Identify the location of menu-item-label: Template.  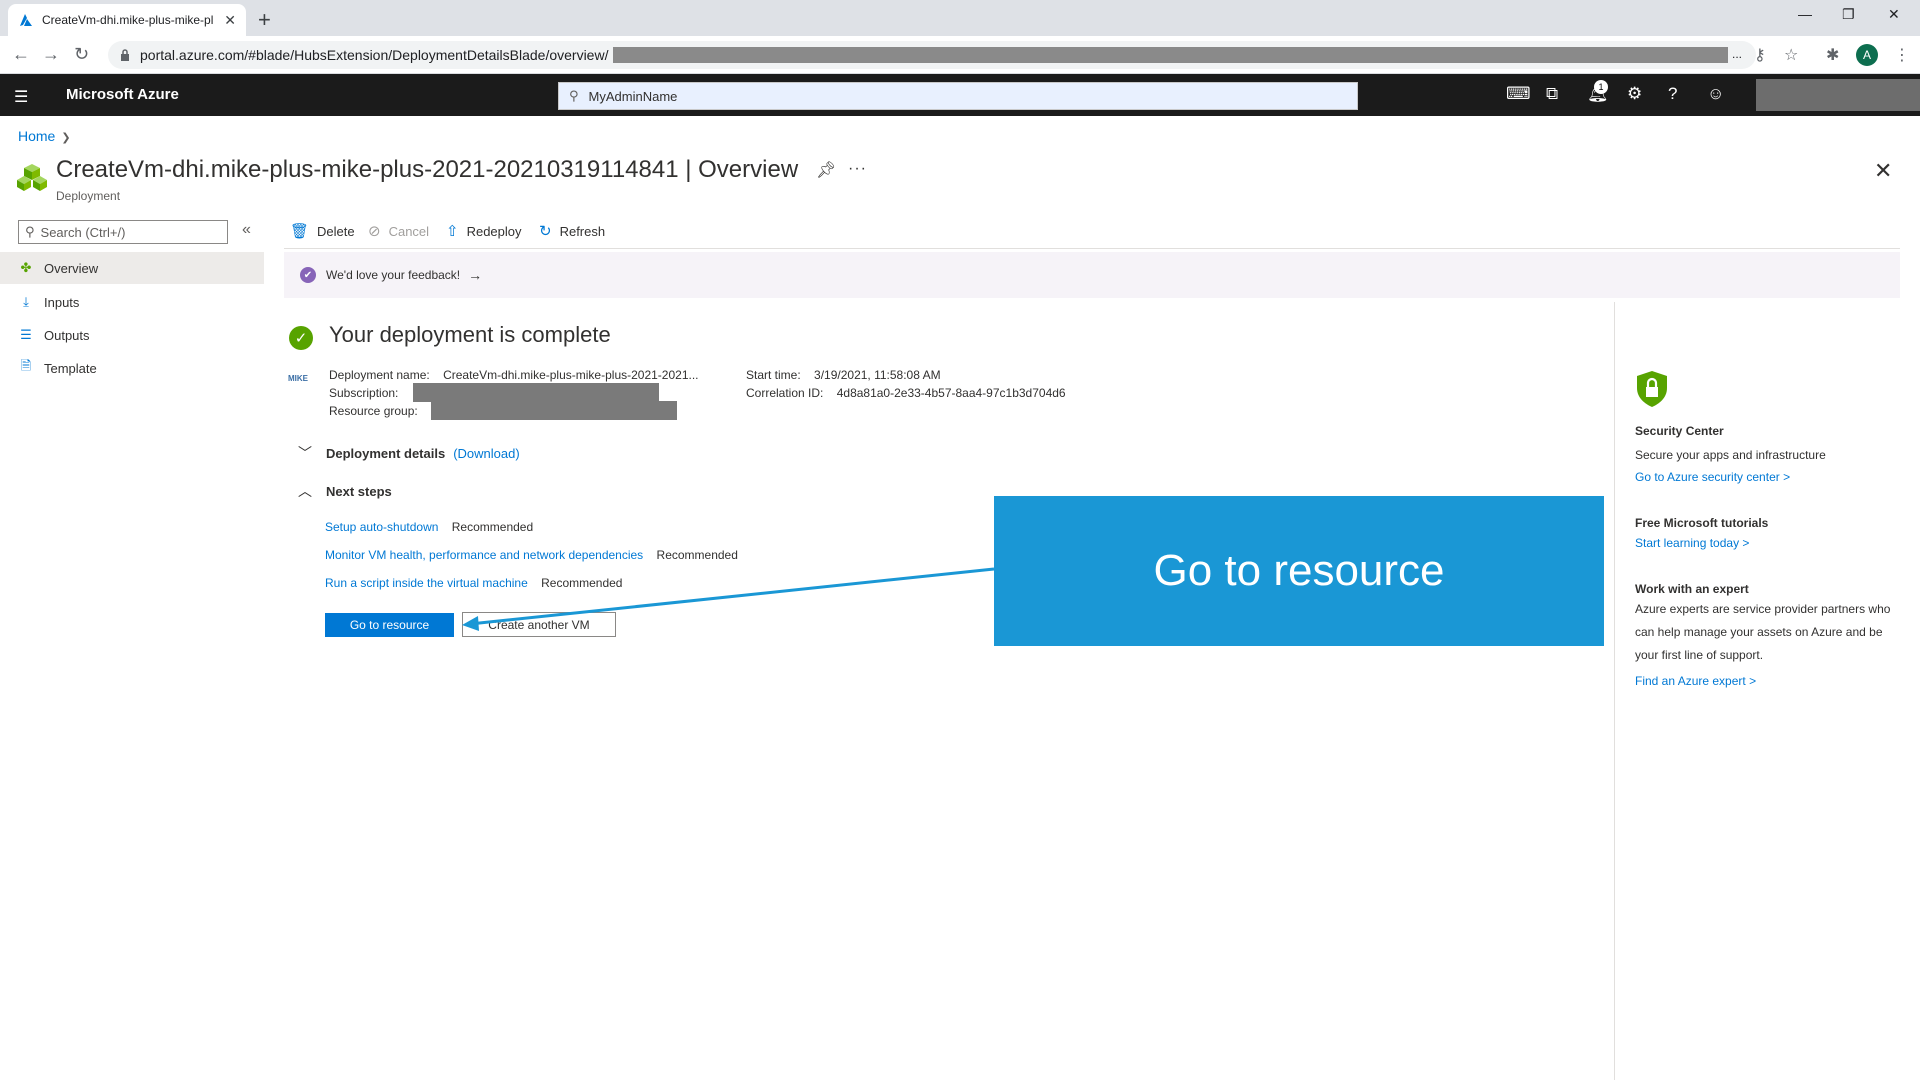
(70, 368).